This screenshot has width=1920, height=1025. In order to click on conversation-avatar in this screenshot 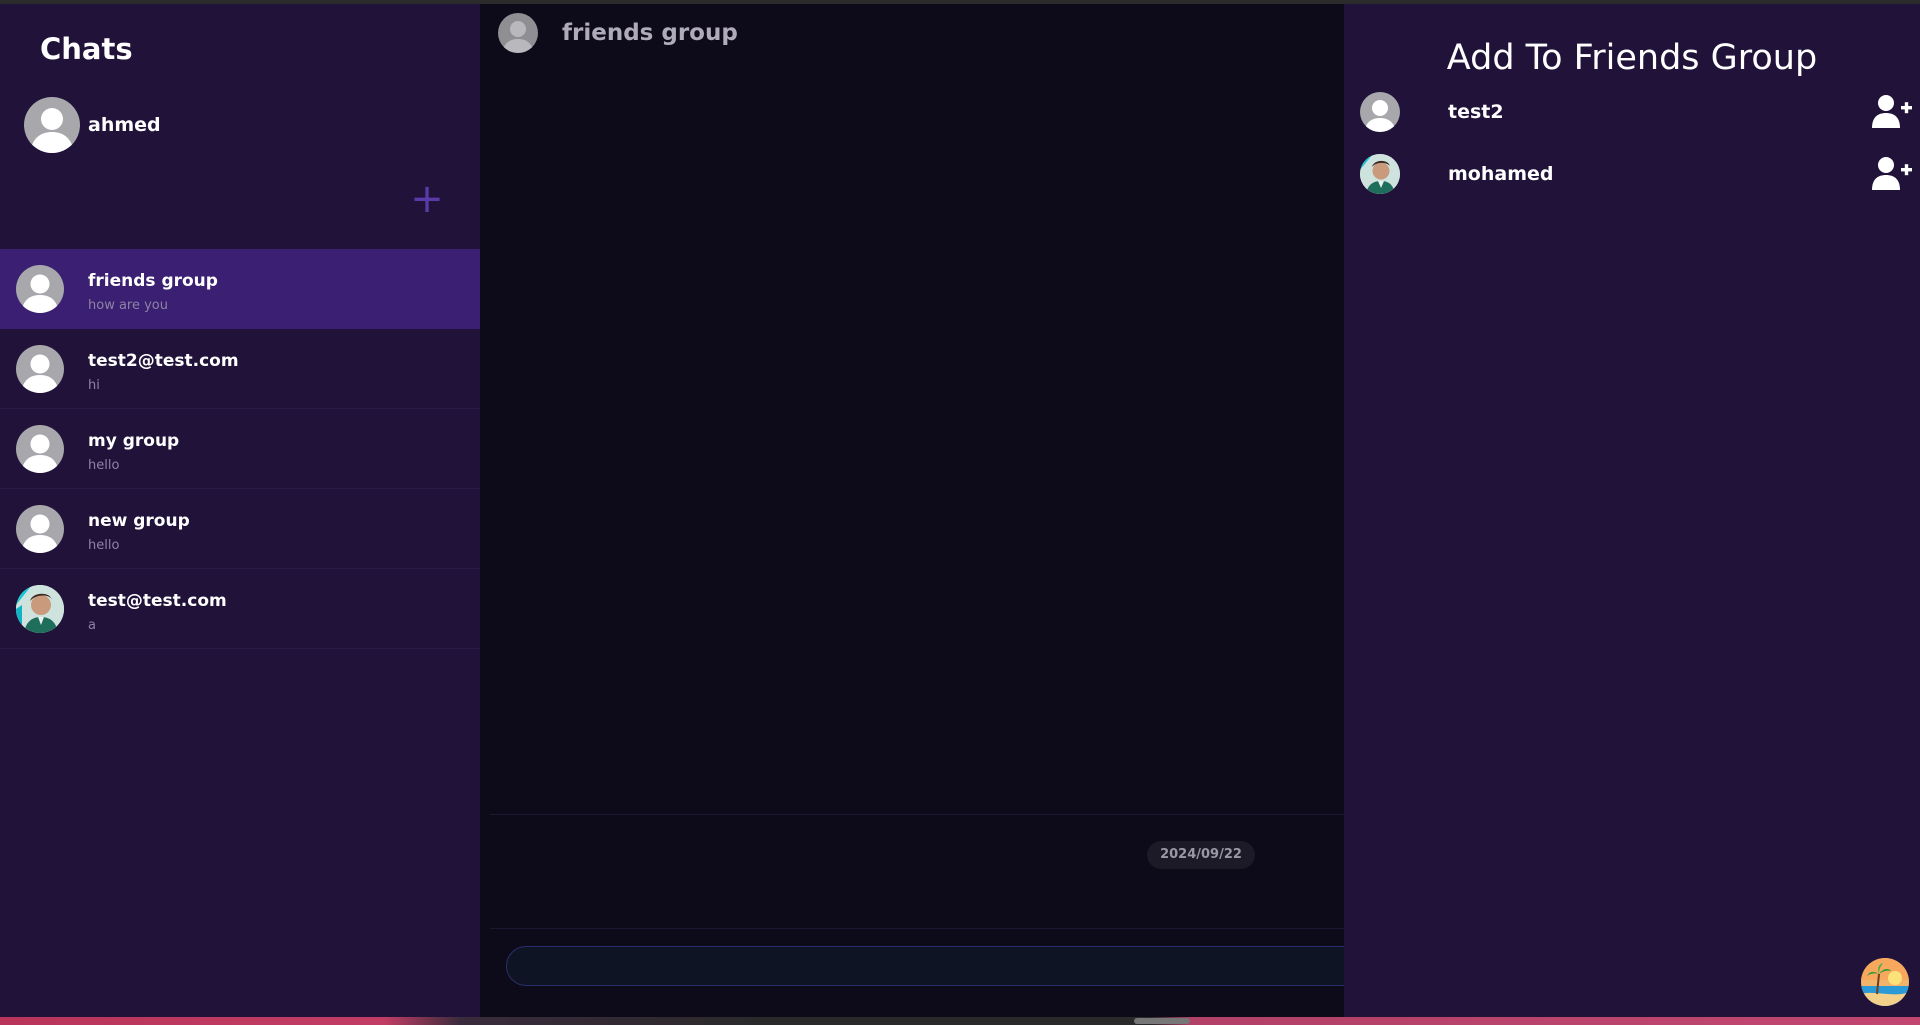, I will do `click(518, 33)`.